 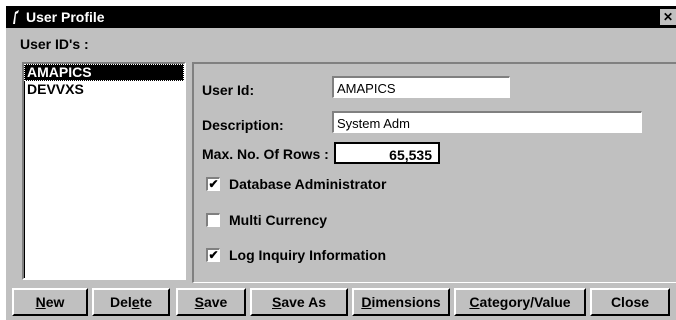 I want to click on list-item: DEVVXS, so click(x=104, y=89).